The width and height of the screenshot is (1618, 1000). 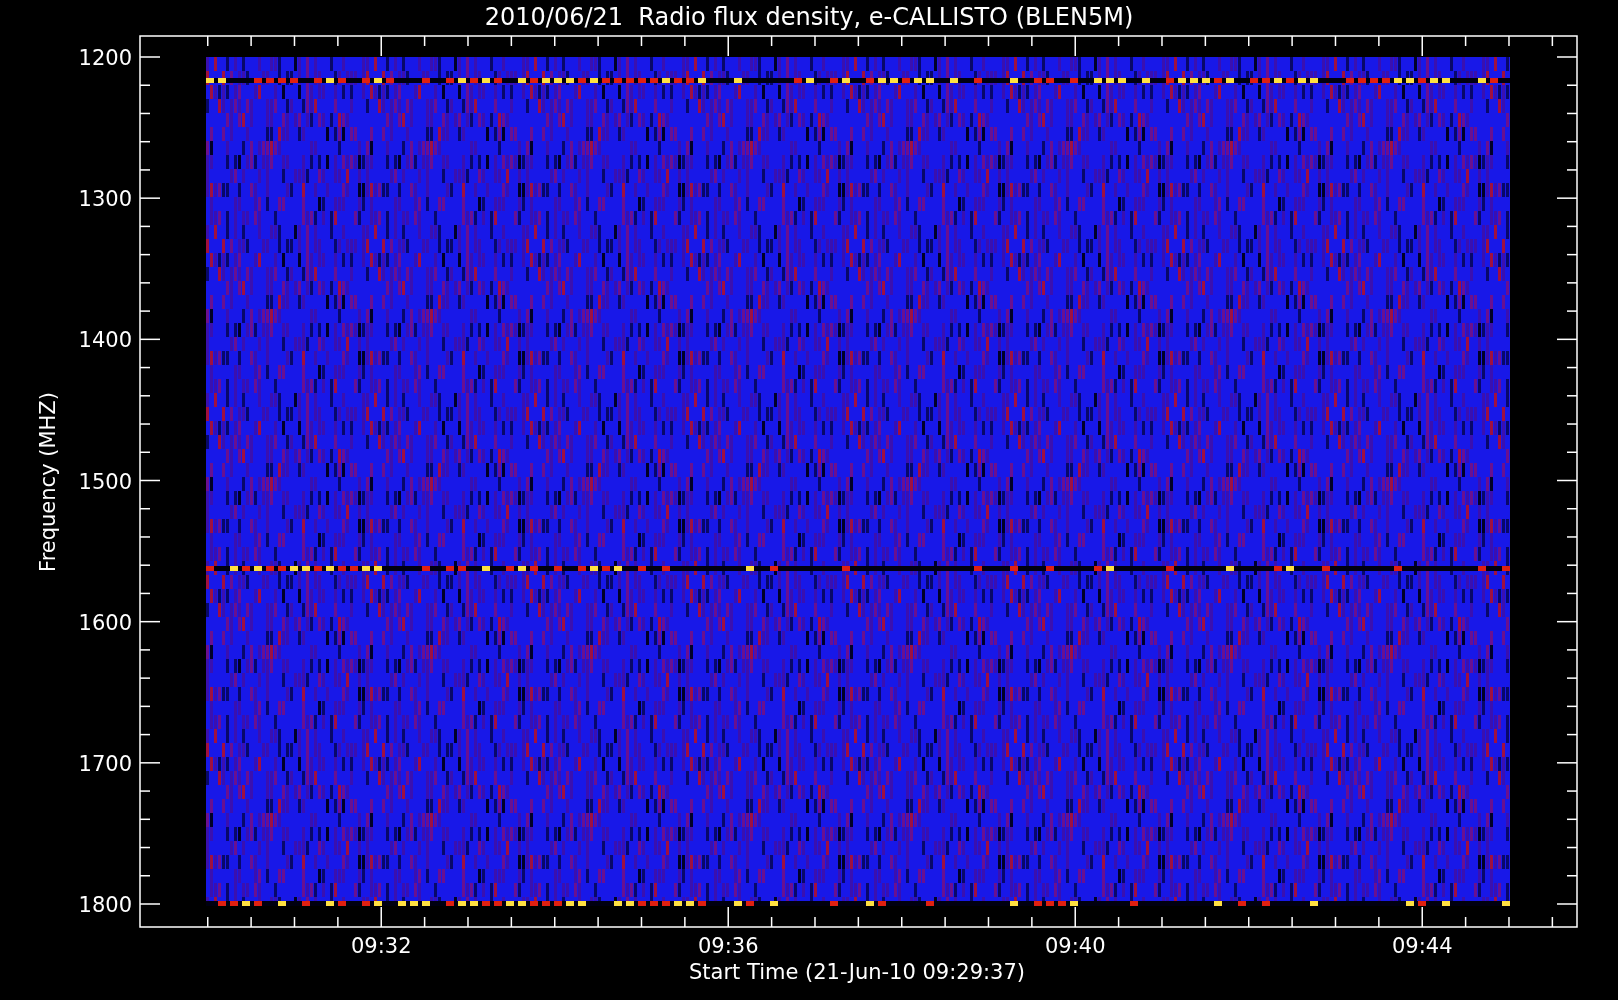 I want to click on x-tick-label: 09:36, so click(x=728, y=946).